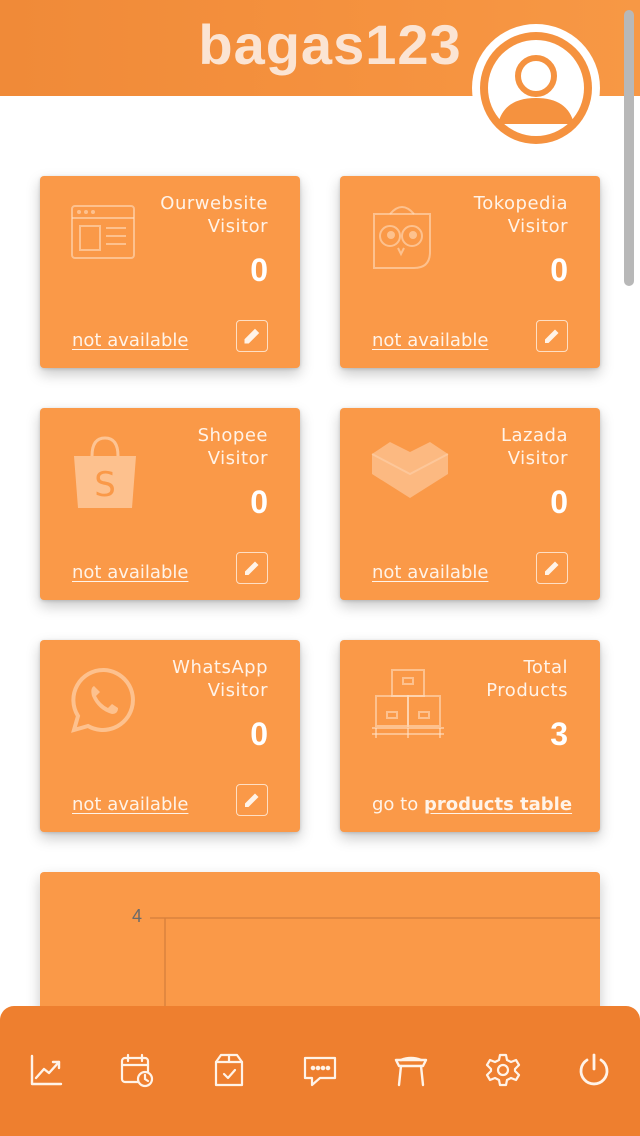 The image size is (640, 1136). Describe the element at coordinates (559, 734) in the screenshot. I see `products-count: 3` at that location.